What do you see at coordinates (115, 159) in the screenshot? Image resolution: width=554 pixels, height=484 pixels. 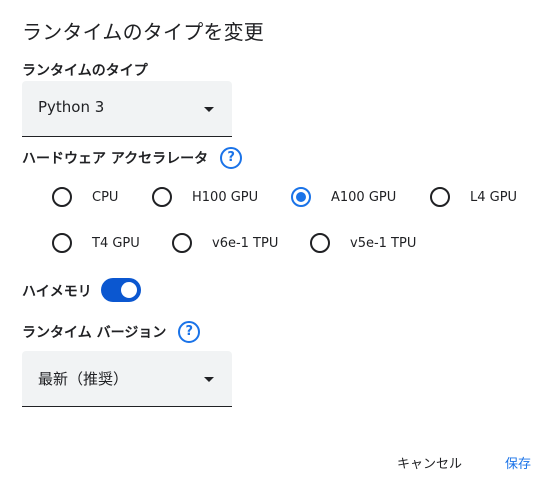 I see `accelerator-label-text: ハードウェア アクセラレータ` at bounding box center [115, 159].